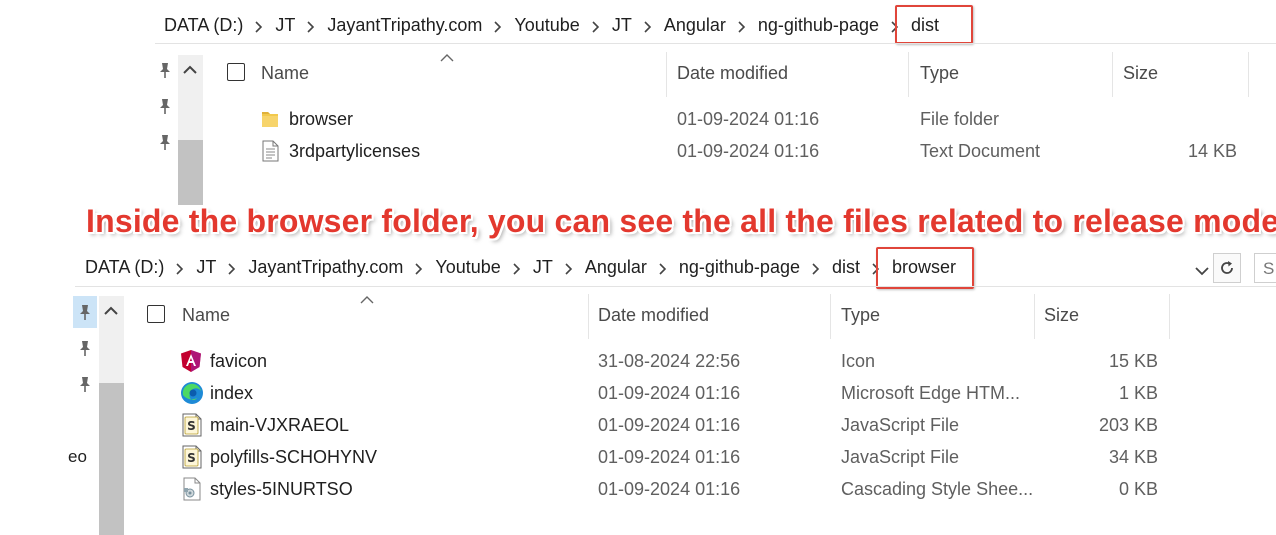 The height and width of the screenshot is (535, 1276). Describe the element at coordinates (1133, 361) in the screenshot. I see `file-size: 15 KB` at that location.